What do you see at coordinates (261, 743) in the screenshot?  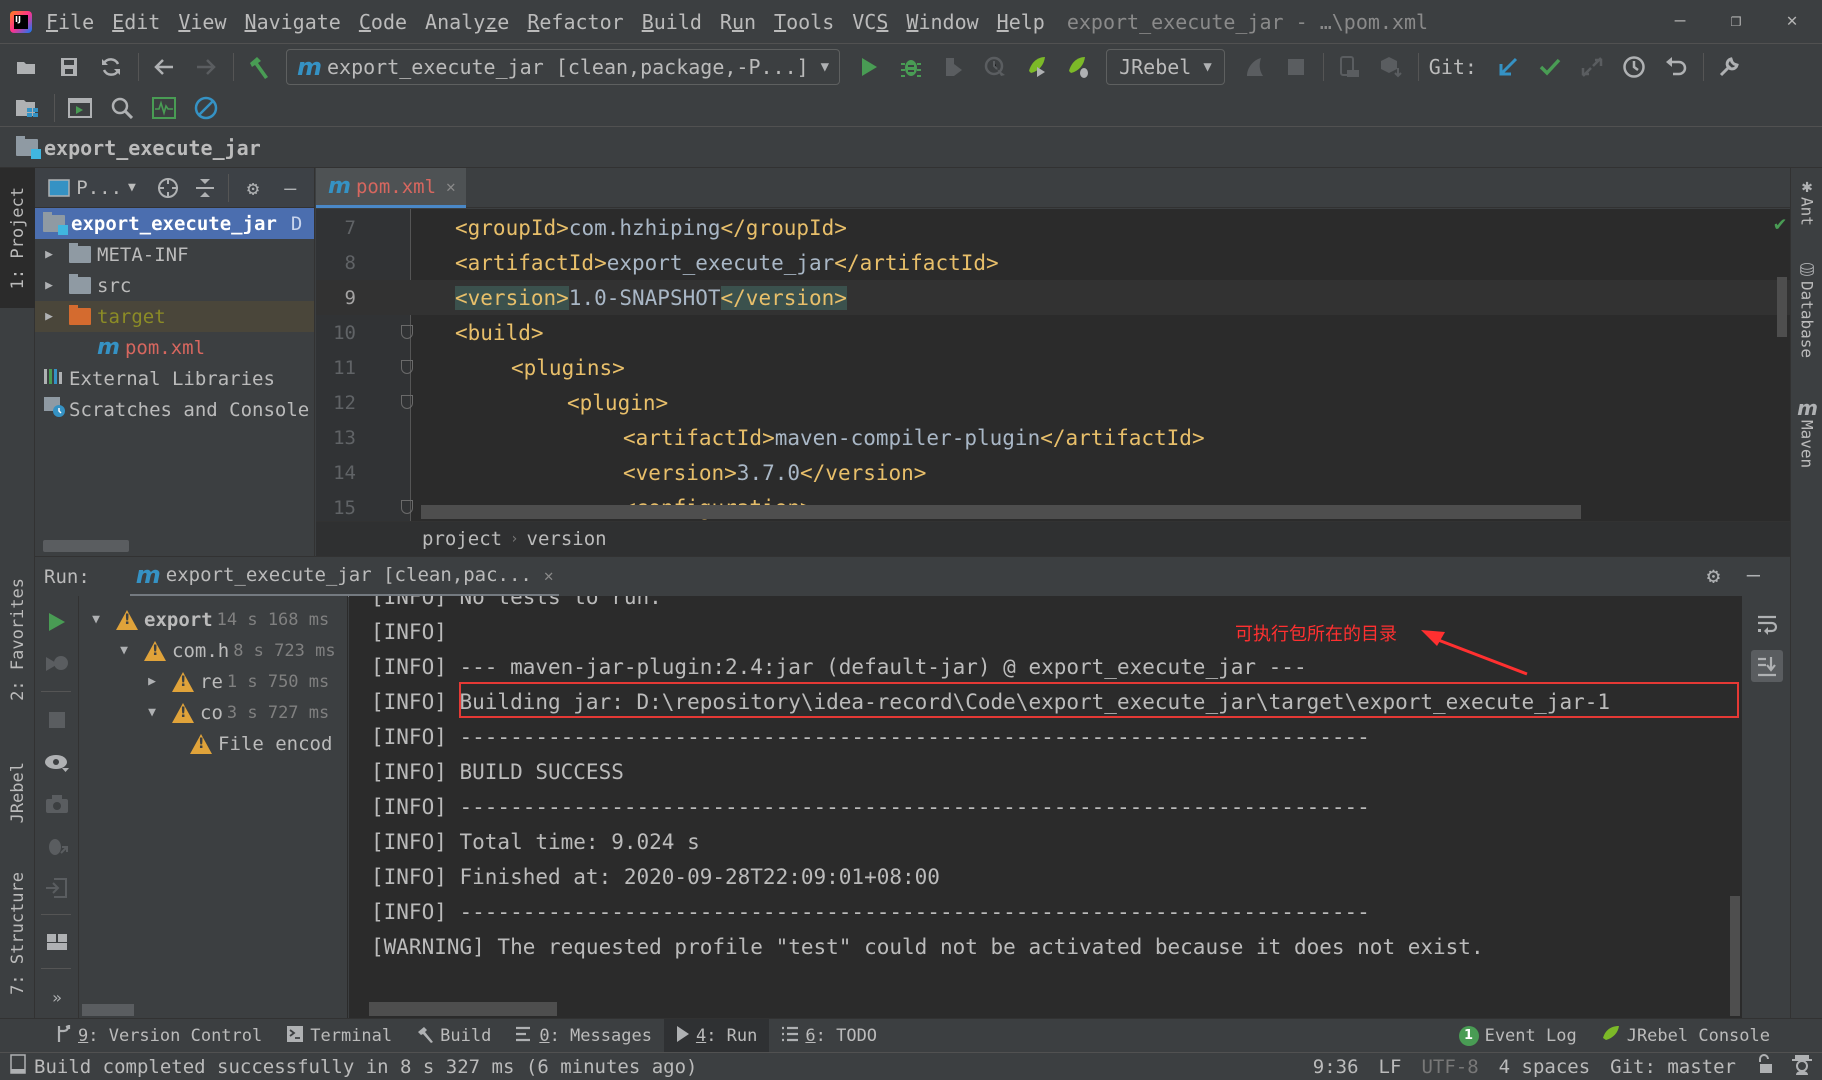 I see `run-tree-item: File encod` at bounding box center [261, 743].